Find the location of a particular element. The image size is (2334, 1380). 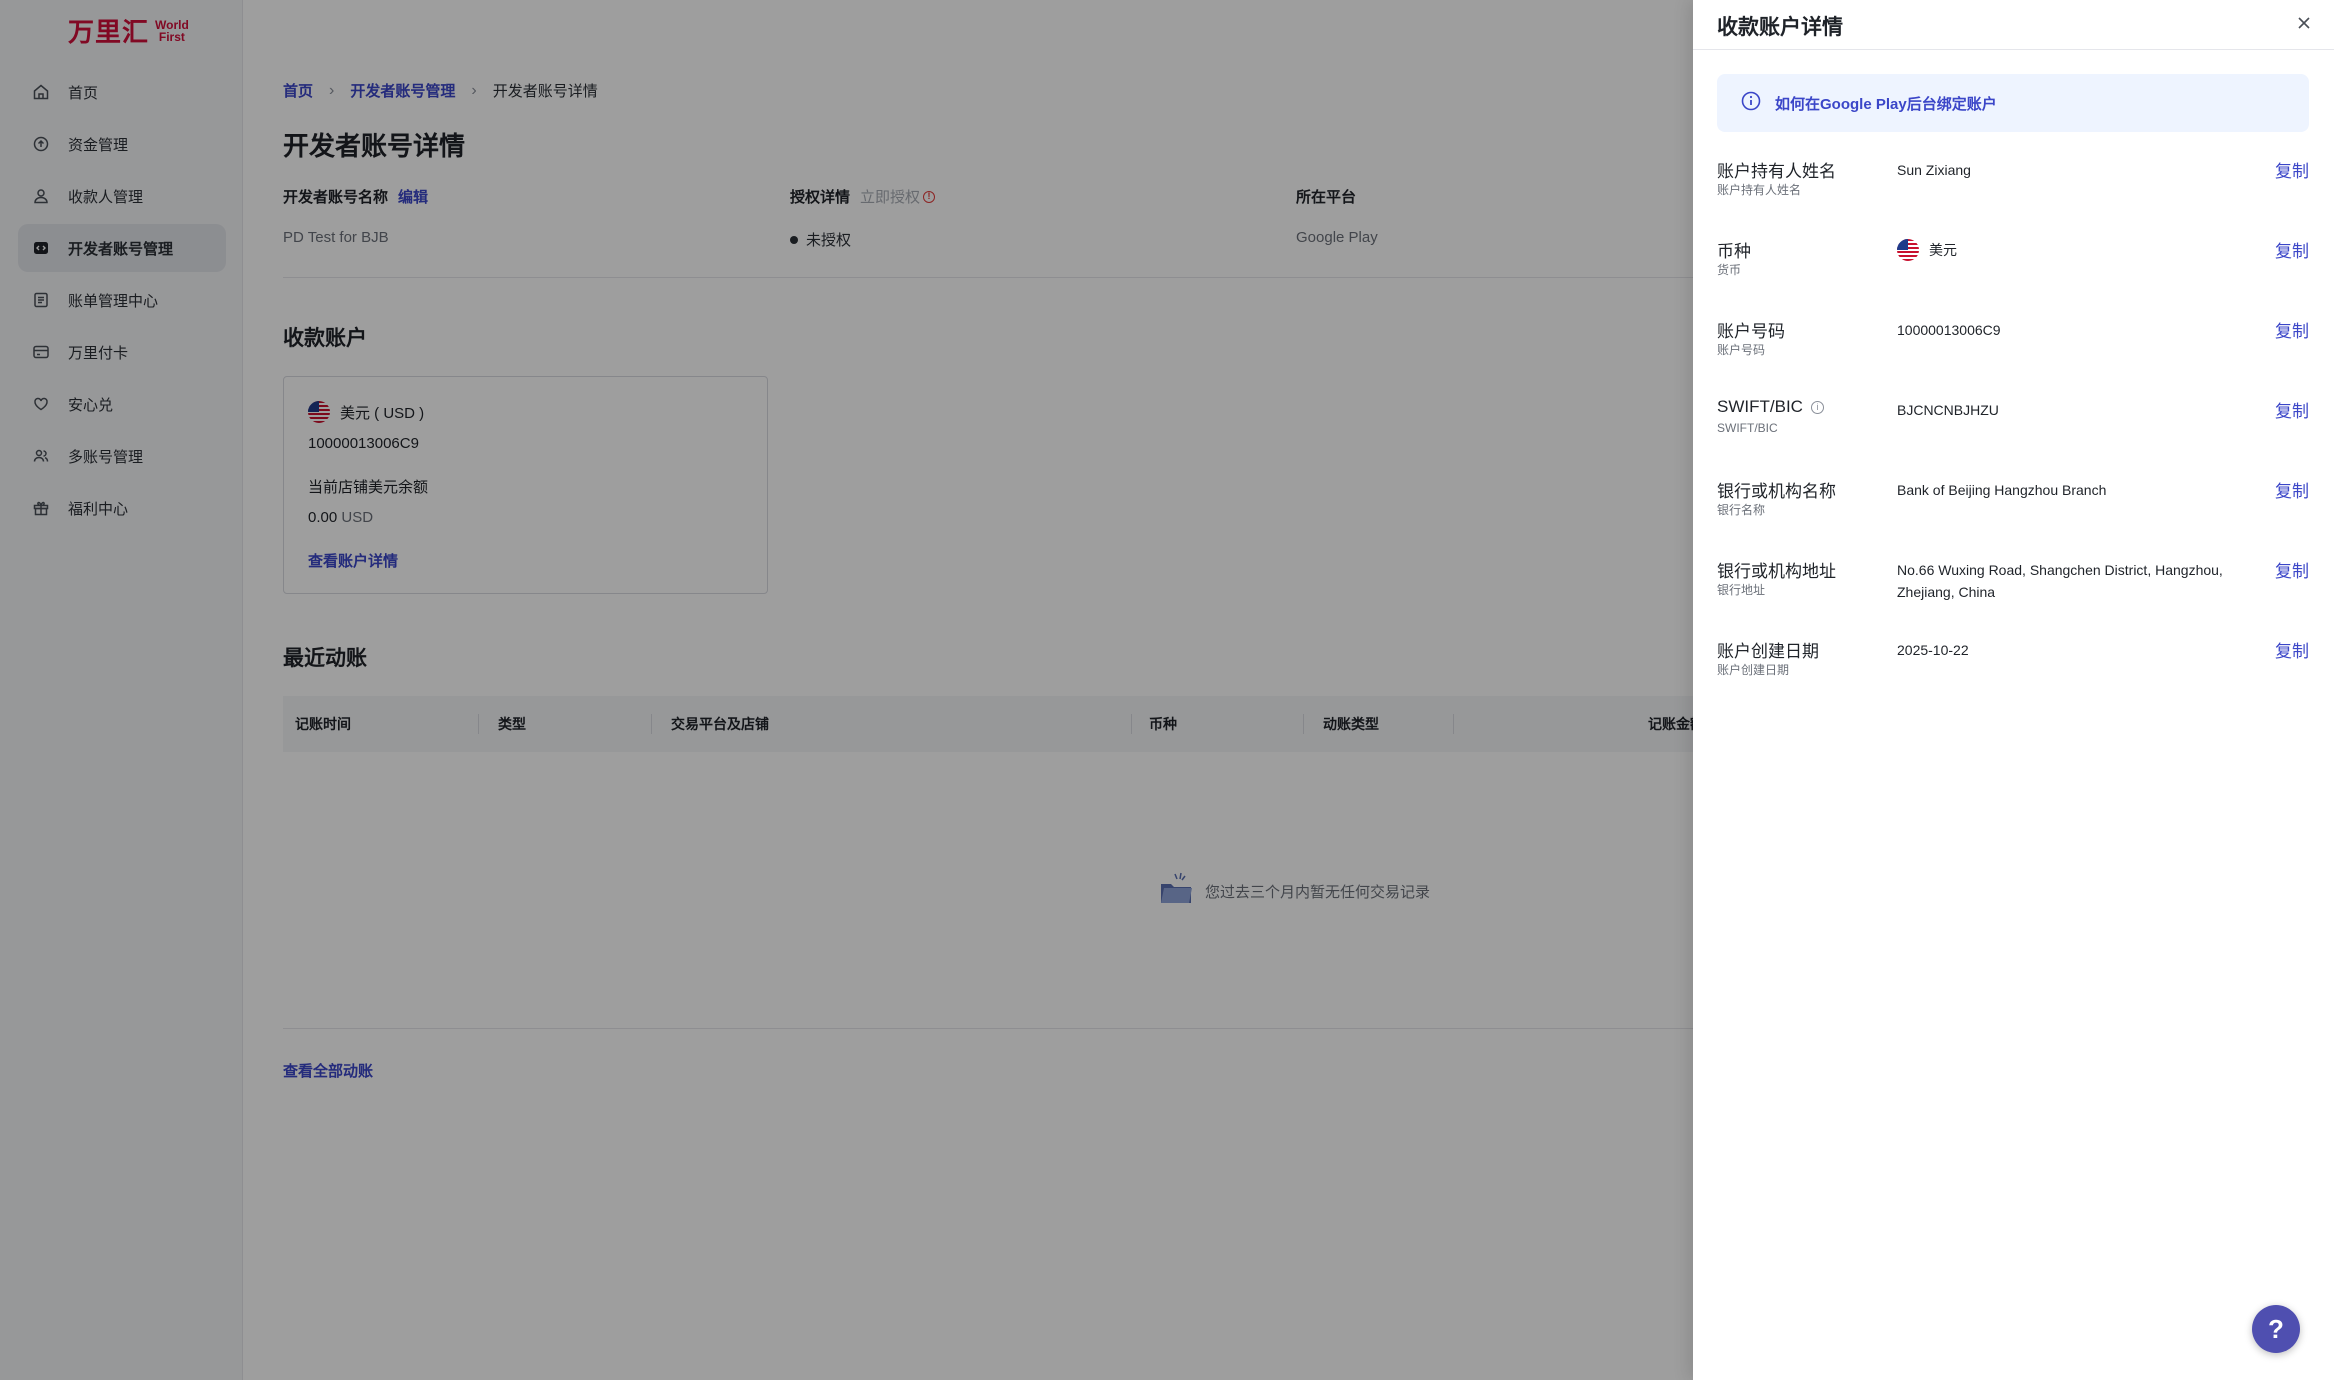

detail-sublabel: 货币 is located at coordinates (1729, 270).